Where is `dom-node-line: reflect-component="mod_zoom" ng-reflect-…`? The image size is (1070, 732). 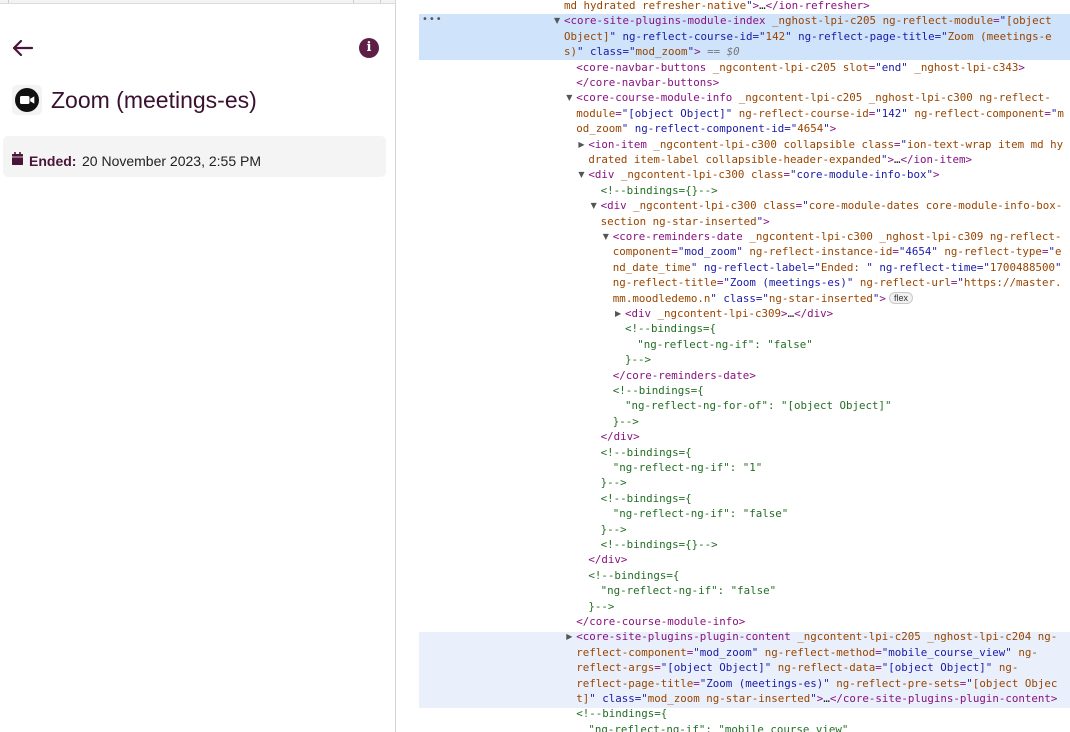
dom-node-line: reflect-component="mod_zoom" ng-reflect-… is located at coordinates (807, 652).